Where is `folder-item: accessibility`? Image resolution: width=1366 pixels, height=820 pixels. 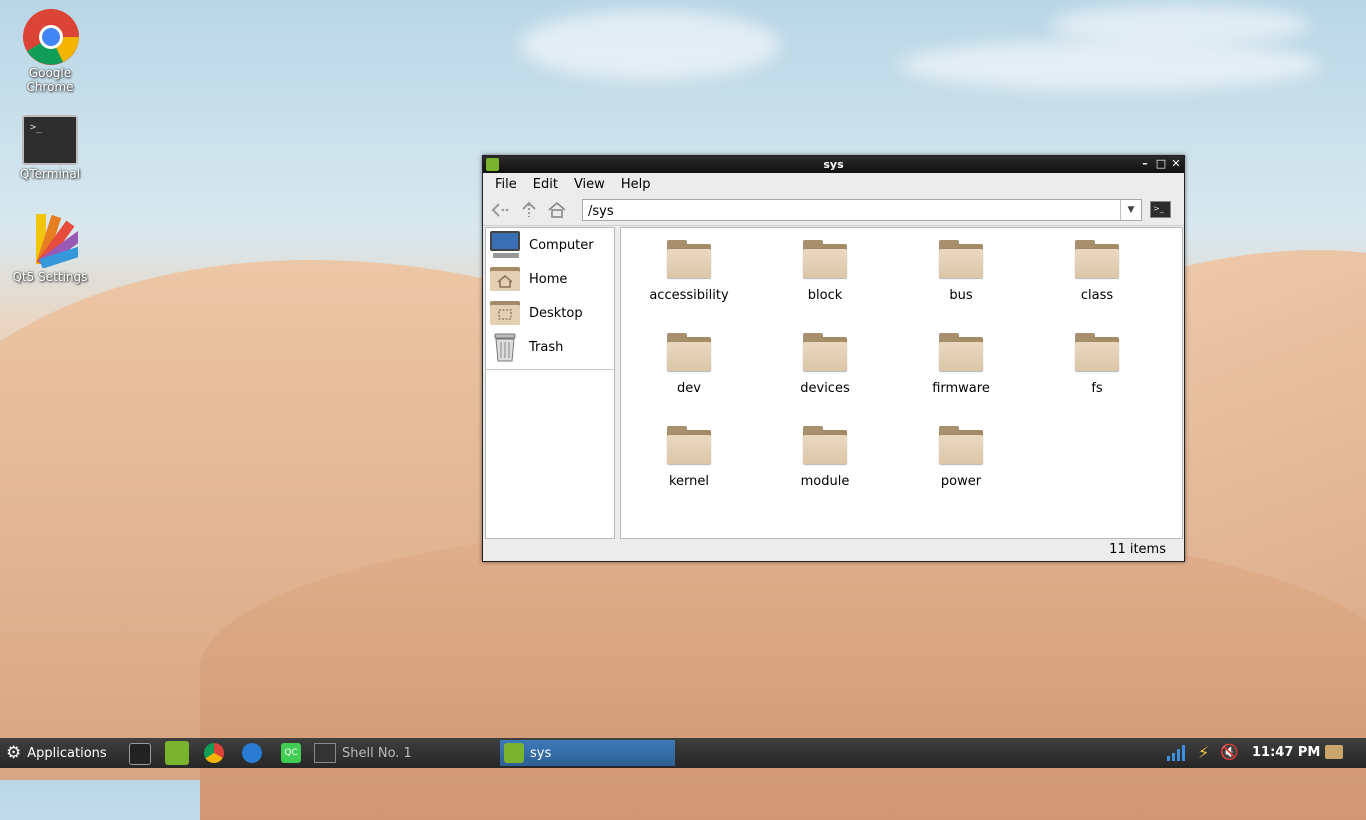 folder-item: accessibility is located at coordinates (689, 286).